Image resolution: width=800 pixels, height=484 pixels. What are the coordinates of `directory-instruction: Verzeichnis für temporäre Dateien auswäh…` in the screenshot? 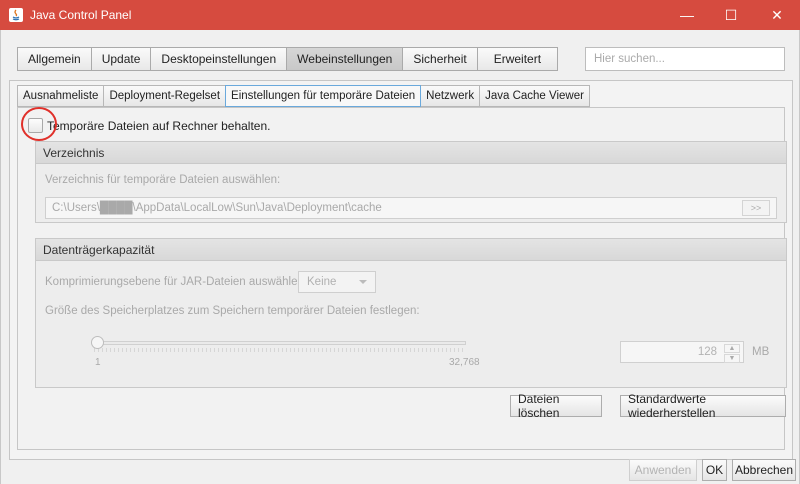 It's located at (163, 180).